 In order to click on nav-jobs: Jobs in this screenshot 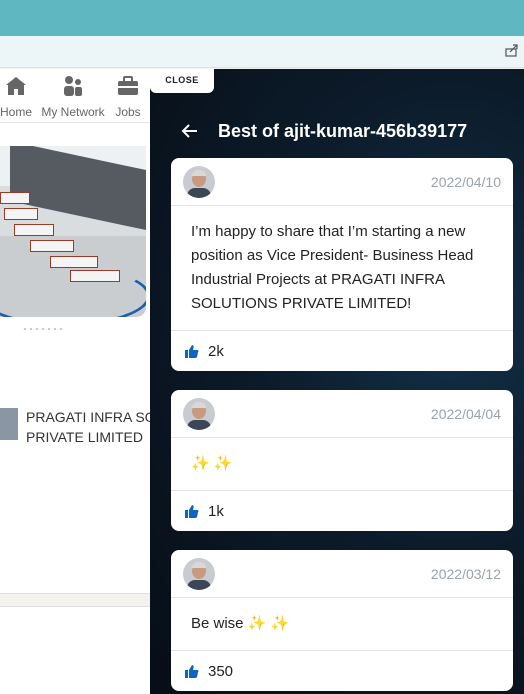, I will do `click(128, 97)`.